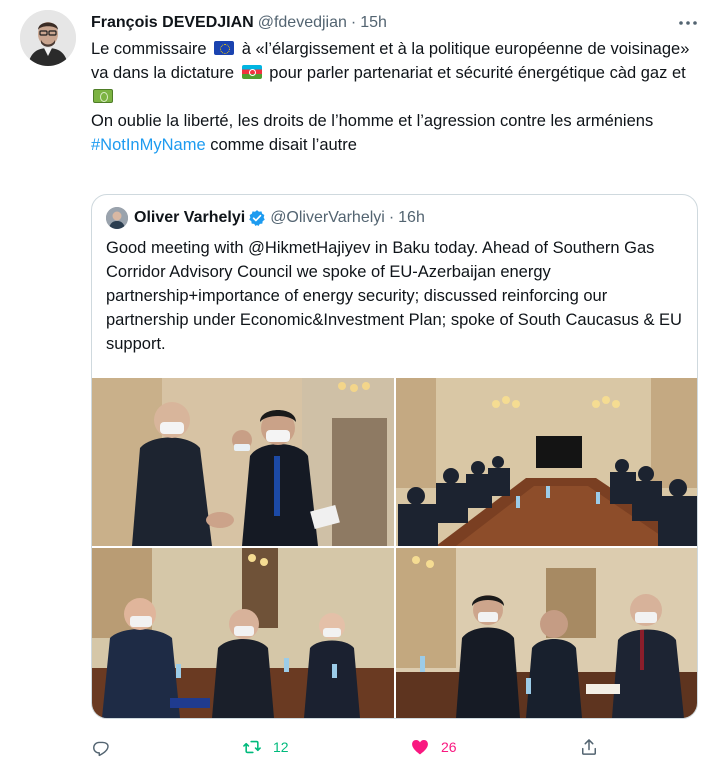  Describe the element at coordinates (327, 218) in the screenshot. I see `quoted-author-handle: @OliverVarhelyi` at that location.